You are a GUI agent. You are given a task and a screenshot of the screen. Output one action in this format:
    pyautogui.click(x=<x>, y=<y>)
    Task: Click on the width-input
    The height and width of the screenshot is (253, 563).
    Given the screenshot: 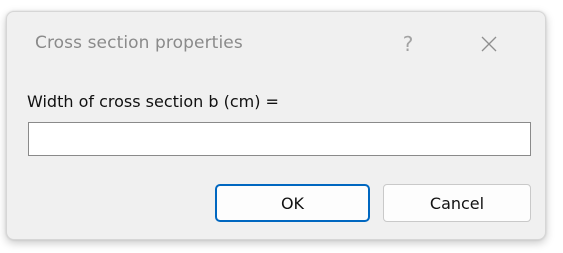 What is the action you would take?
    pyautogui.click(x=279, y=139)
    